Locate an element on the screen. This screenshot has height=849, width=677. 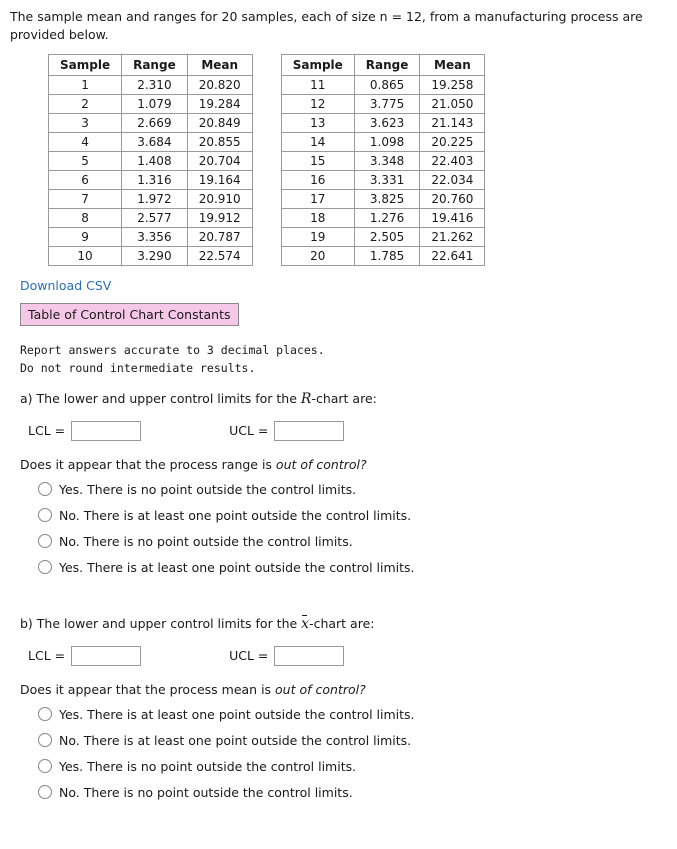
cell-mean: 22.641 is located at coordinates (452, 256).